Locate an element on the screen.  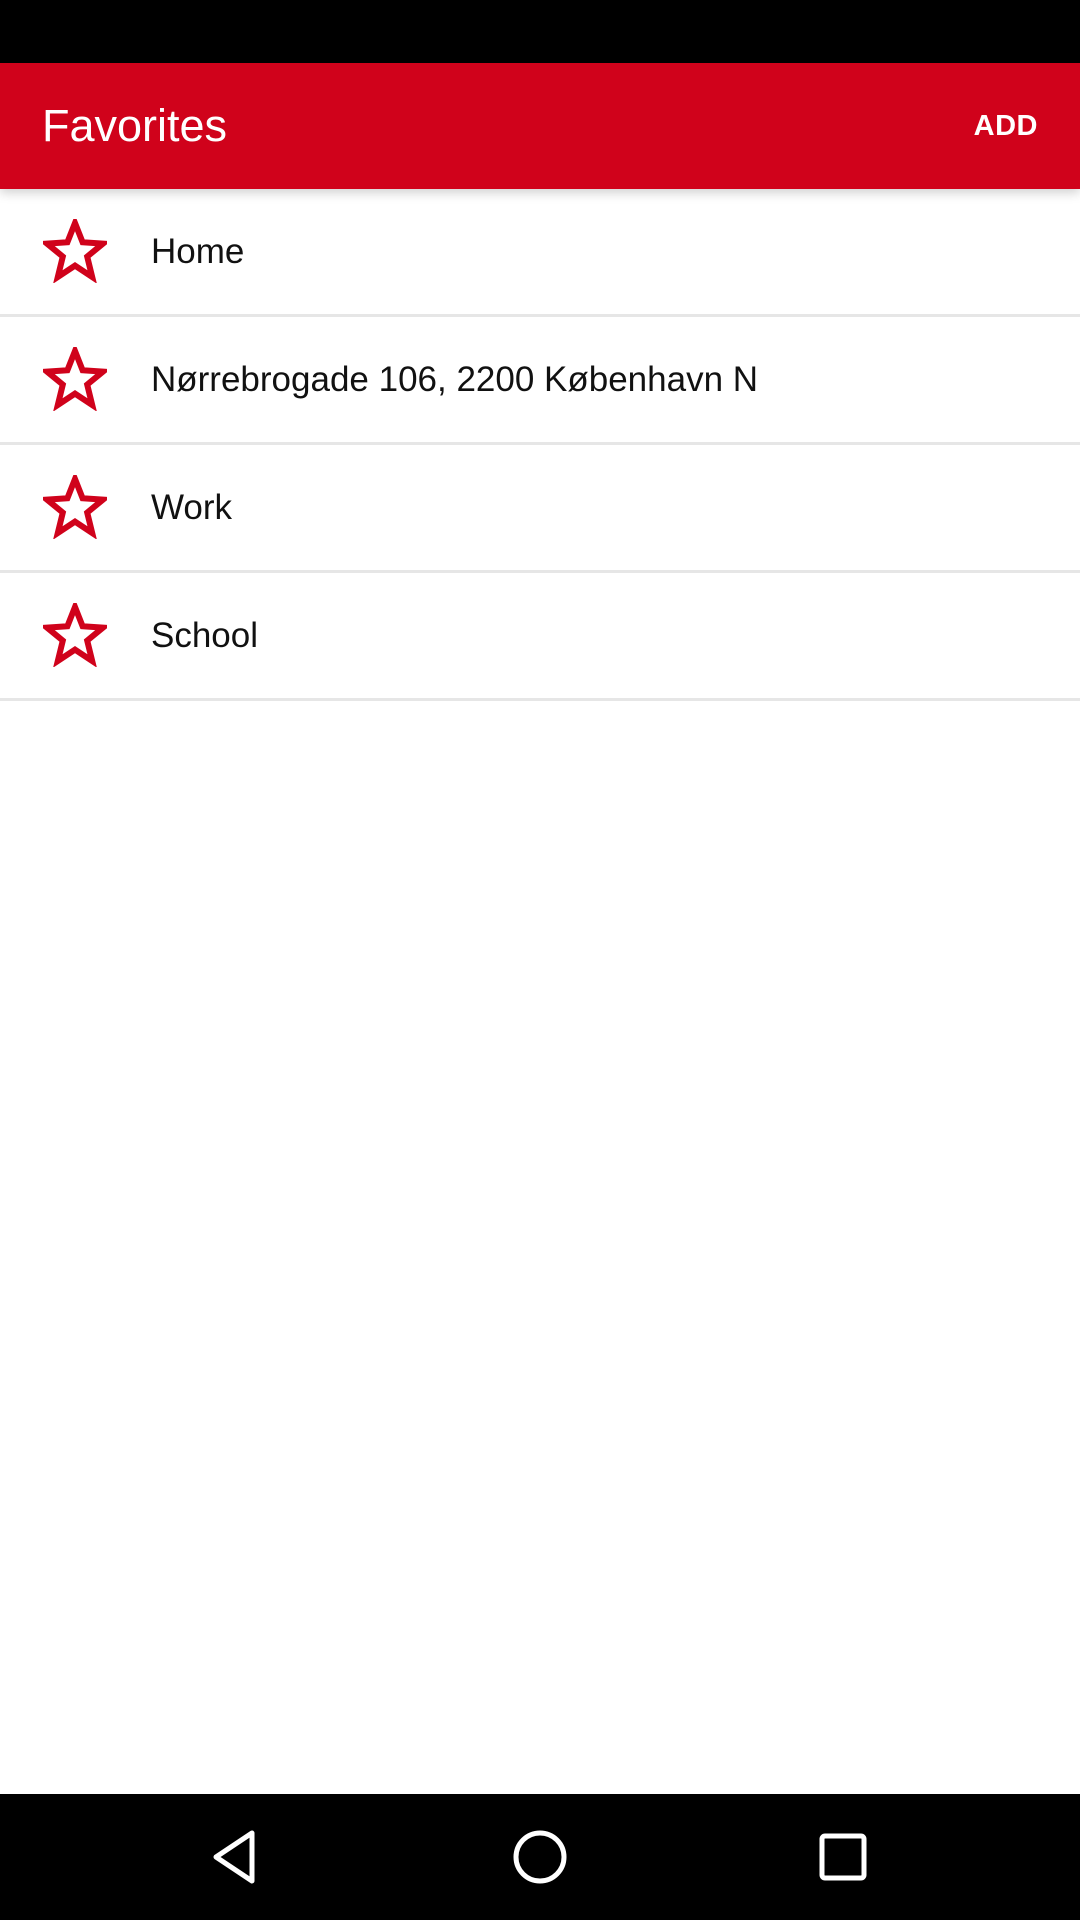
favorite-item-home: Home is located at coordinates (540, 253).